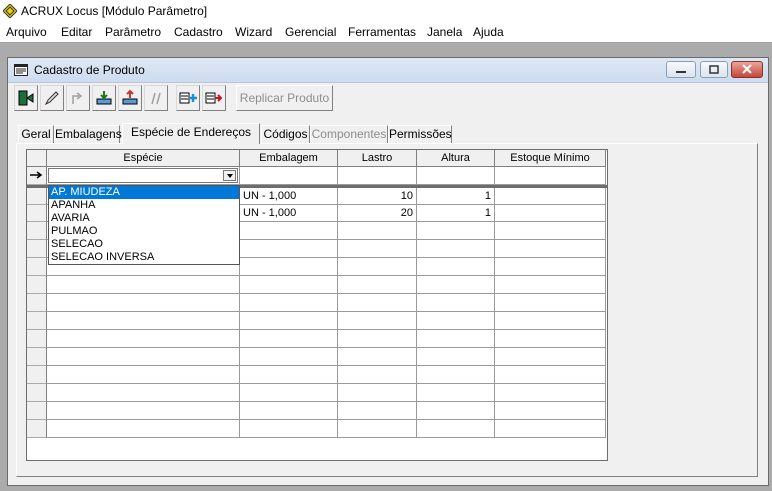 The width and height of the screenshot is (772, 491). Describe the element at coordinates (550, 213) in the screenshot. I see `row-2-estoque-minimo-cell` at that location.